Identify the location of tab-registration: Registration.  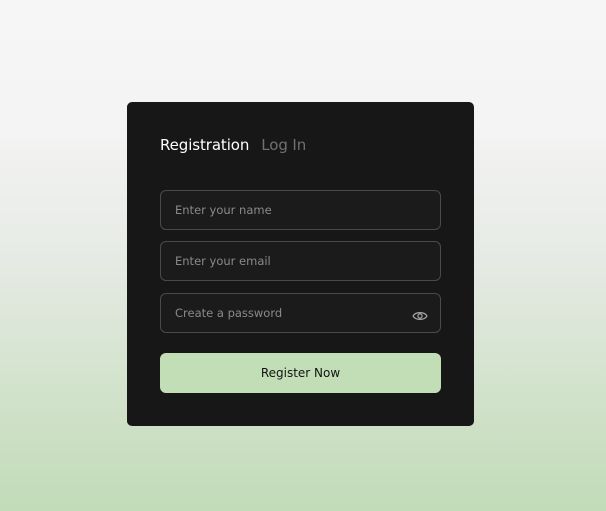
(204, 145).